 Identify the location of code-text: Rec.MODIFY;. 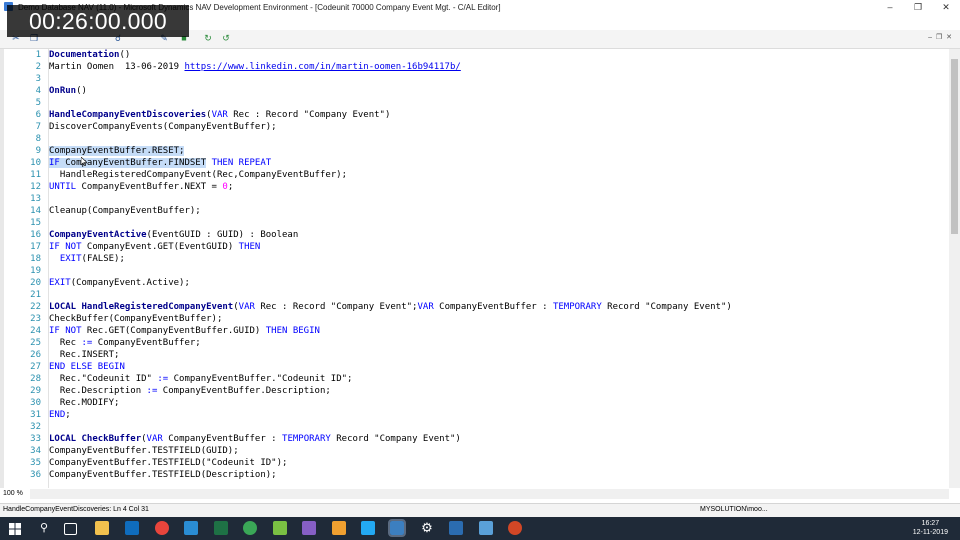
(84, 403).